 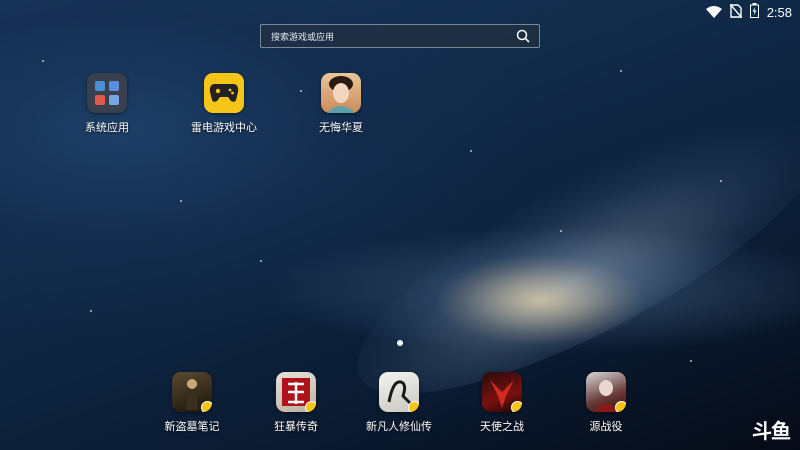 What do you see at coordinates (192, 426) in the screenshot?
I see `app-label: 新盗墓笔记` at bounding box center [192, 426].